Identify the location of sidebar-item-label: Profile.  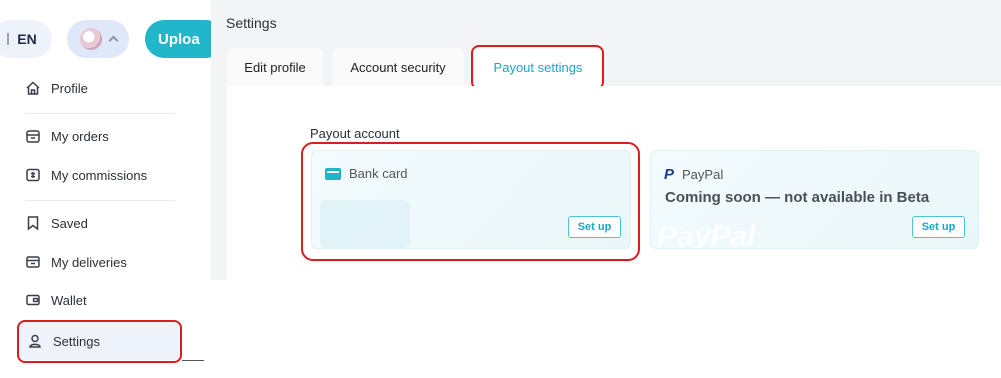
(69, 88).